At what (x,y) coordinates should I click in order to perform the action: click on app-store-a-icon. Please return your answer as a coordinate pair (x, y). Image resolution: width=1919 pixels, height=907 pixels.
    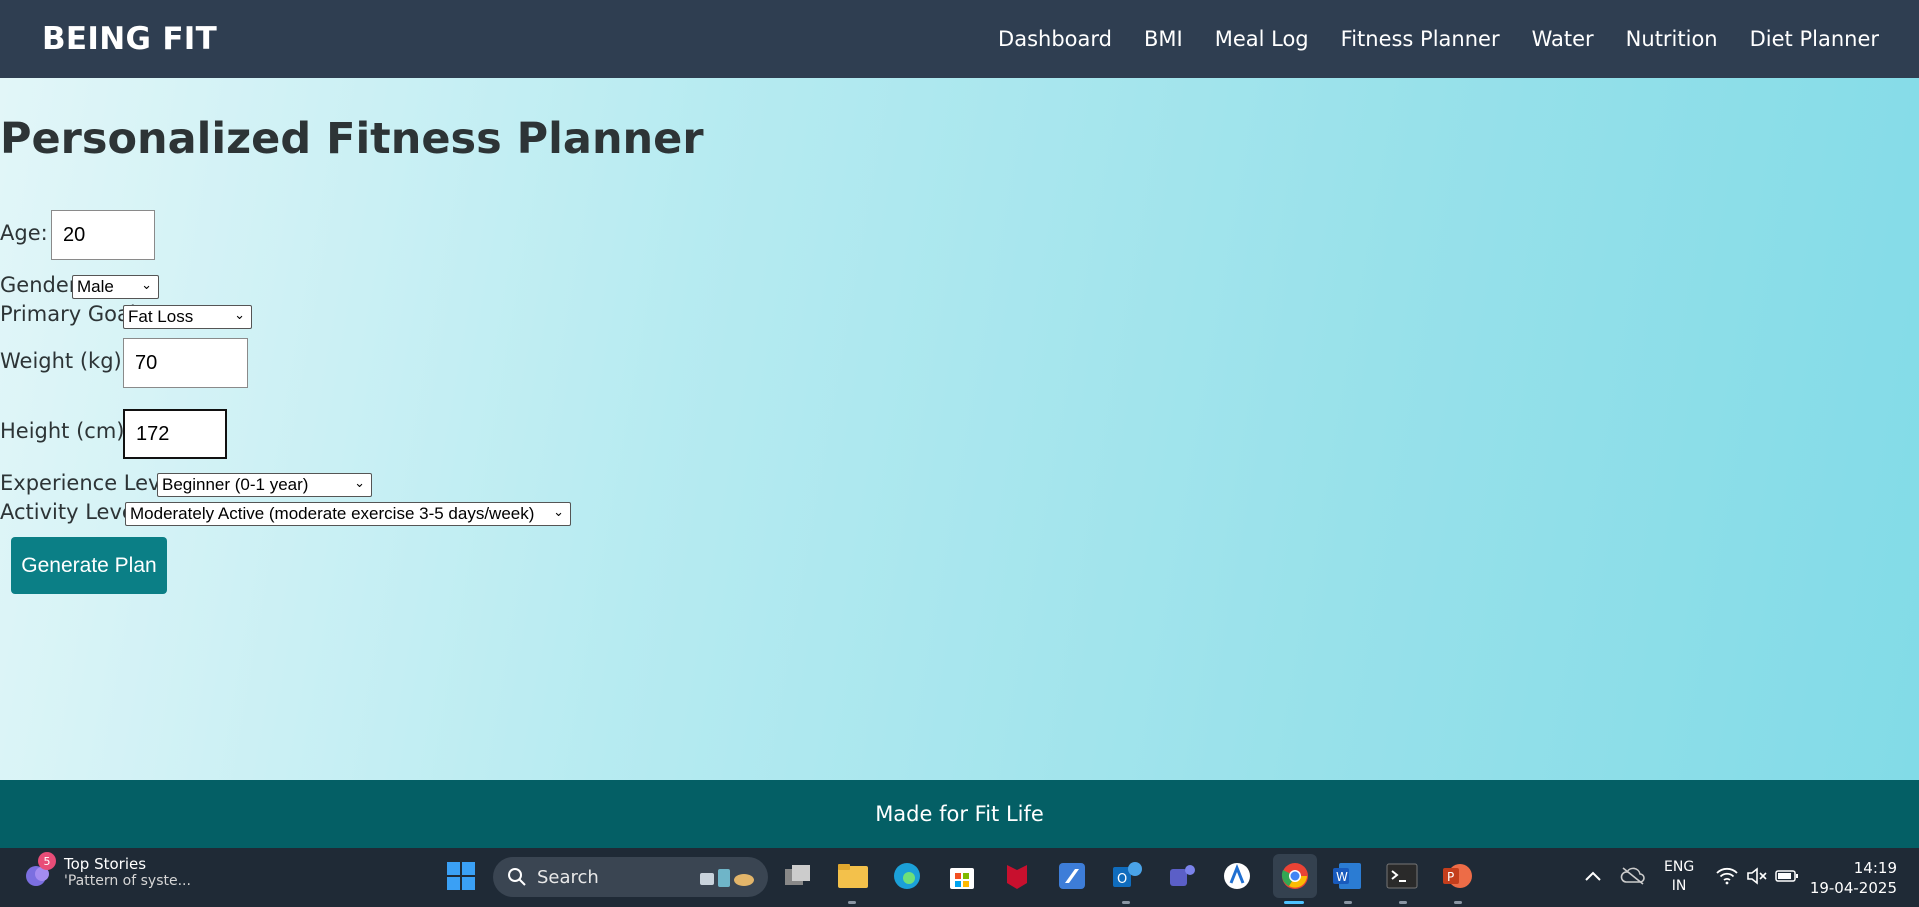
    Looking at the image, I should click on (1237, 876).